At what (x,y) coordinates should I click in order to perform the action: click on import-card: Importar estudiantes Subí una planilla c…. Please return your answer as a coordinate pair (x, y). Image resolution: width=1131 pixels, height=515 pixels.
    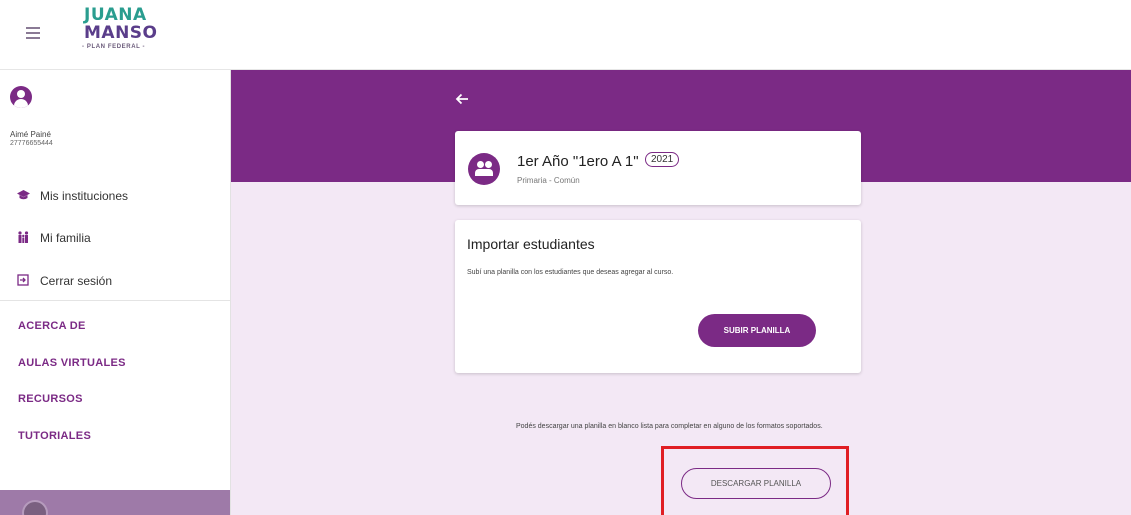
    Looking at the image, I should click on (658, 296).